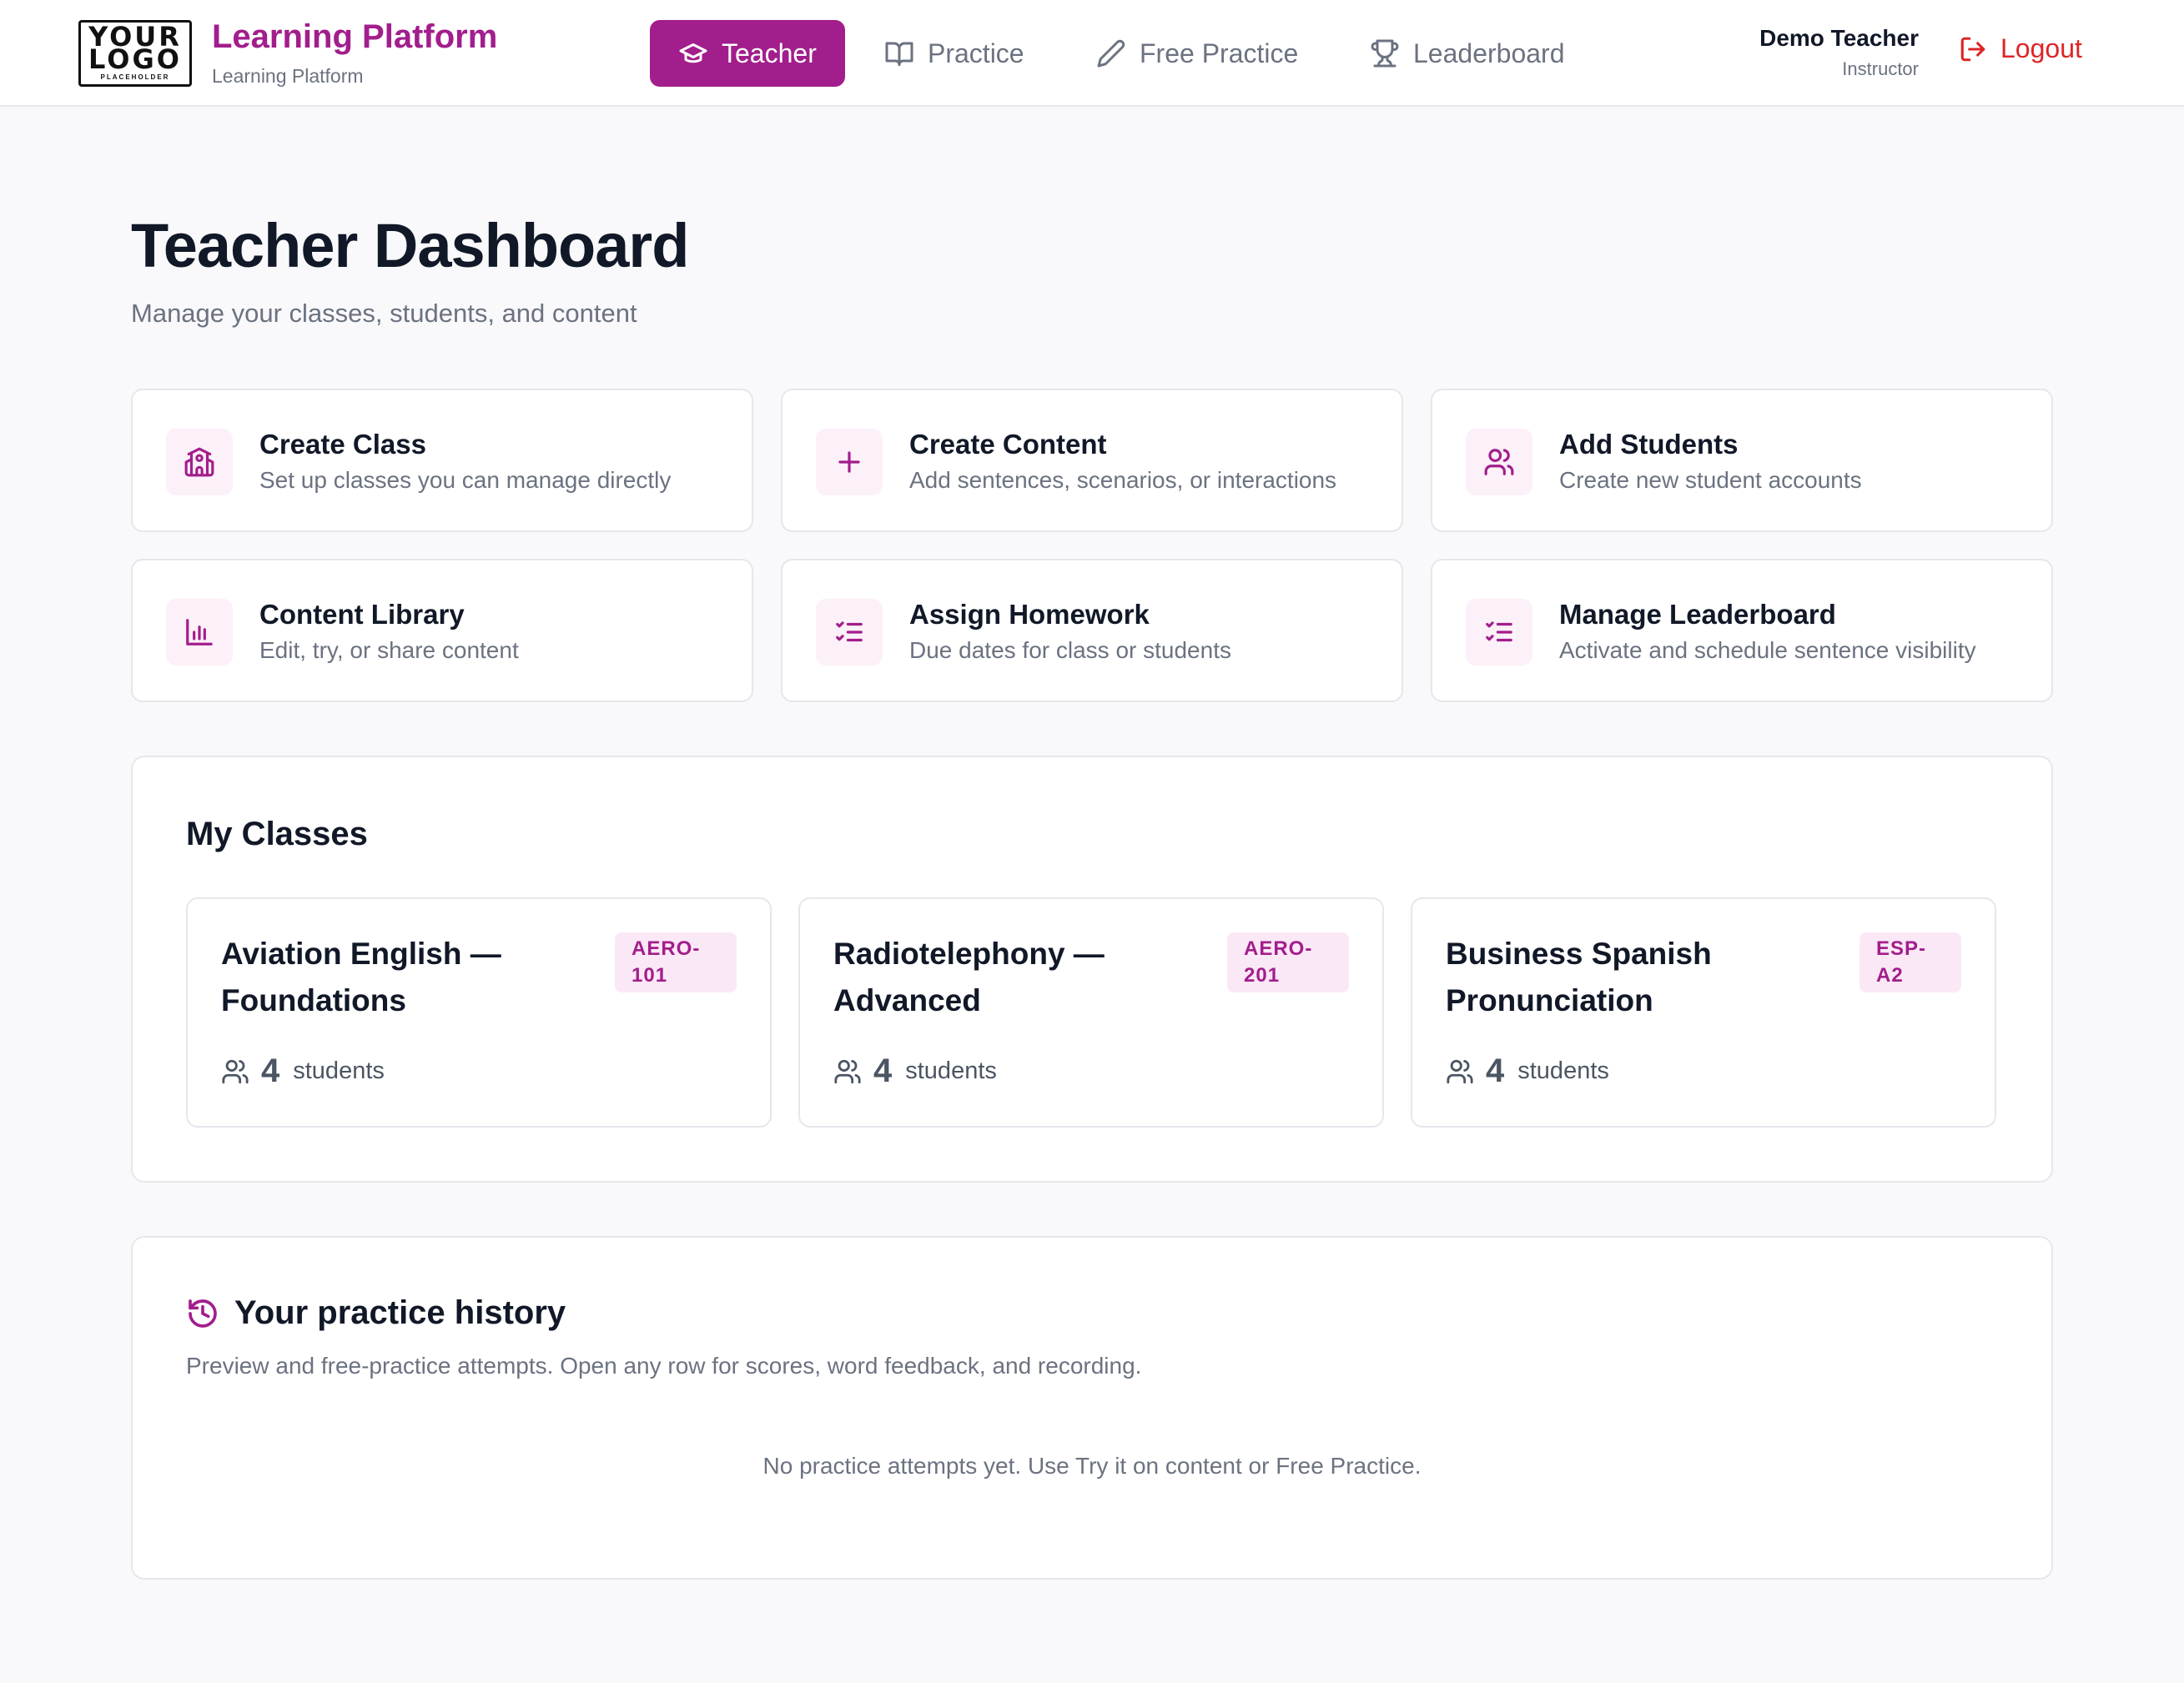 Image resolution: width=2184 pixels, height=1683 pixels. What do you see at coordinates (135, 59) in the screenshot?
I see `logo-line-2: LOGO` at bounding box center [135, 59].